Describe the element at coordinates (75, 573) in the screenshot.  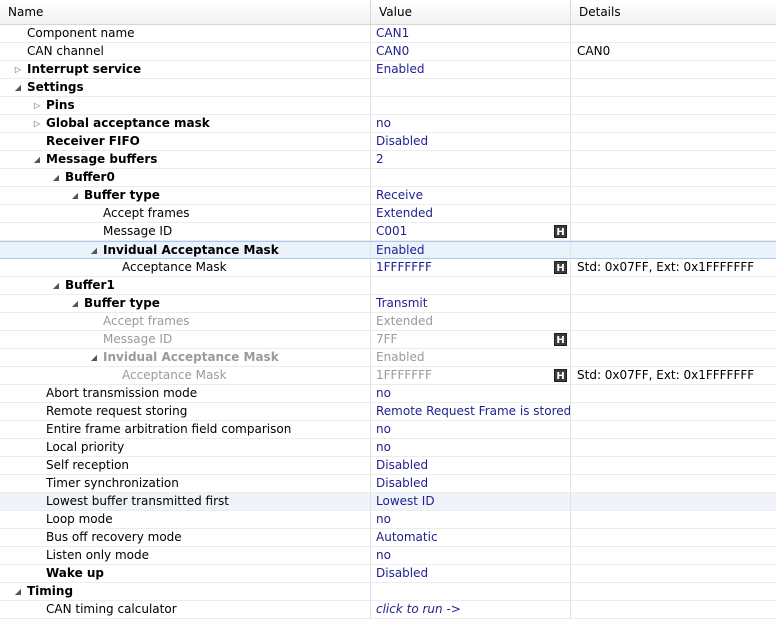
I see `property-name: Wake up` at that location.